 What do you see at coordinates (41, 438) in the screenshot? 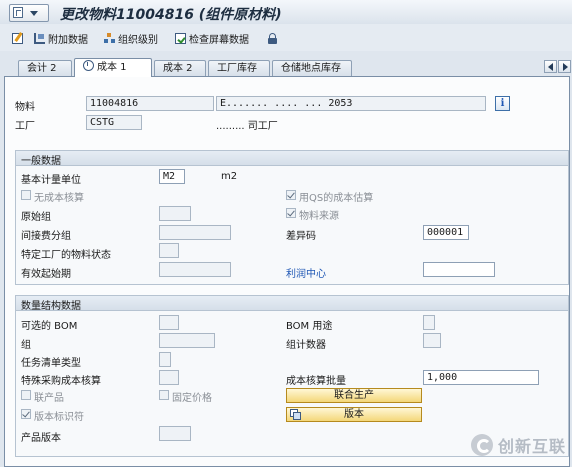
I see `product-version-label: 产品版本` at bounding box center [41, 438].